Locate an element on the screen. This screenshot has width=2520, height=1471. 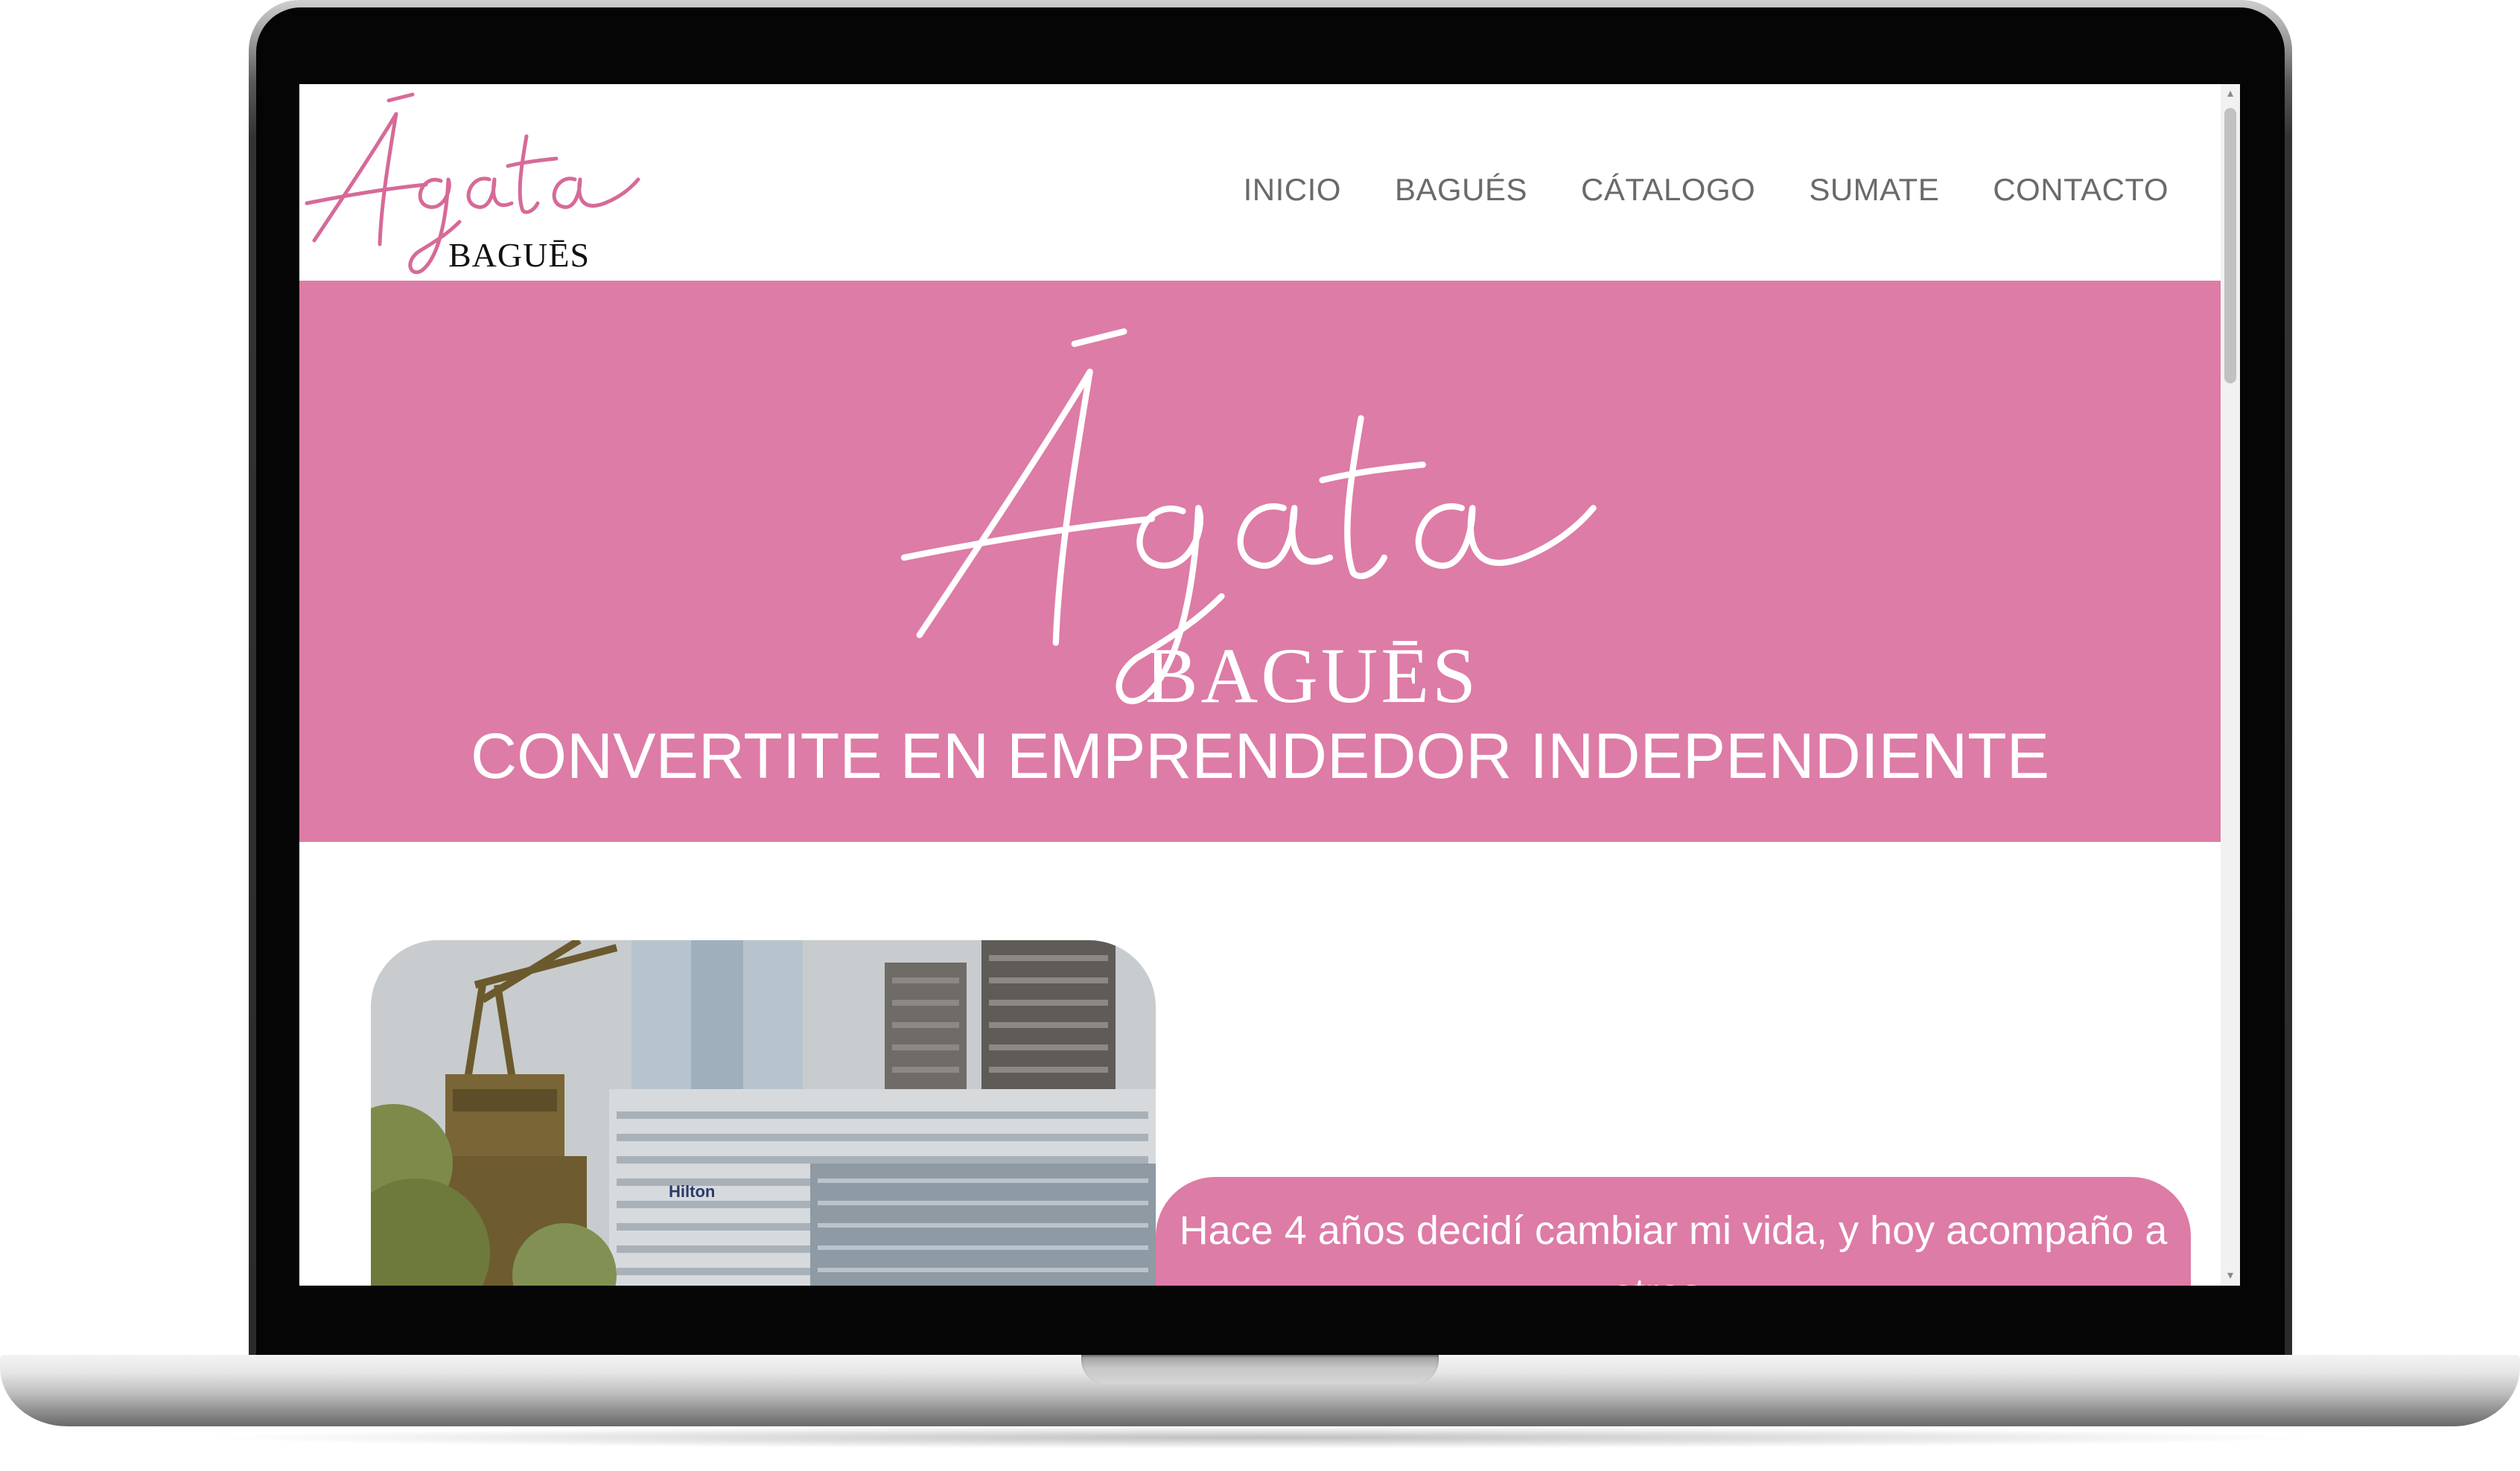
main-nav: INICIO BAGUÉS CÁTALOGO SUMATE CONTACTO is located at coordinates (1706, 190).